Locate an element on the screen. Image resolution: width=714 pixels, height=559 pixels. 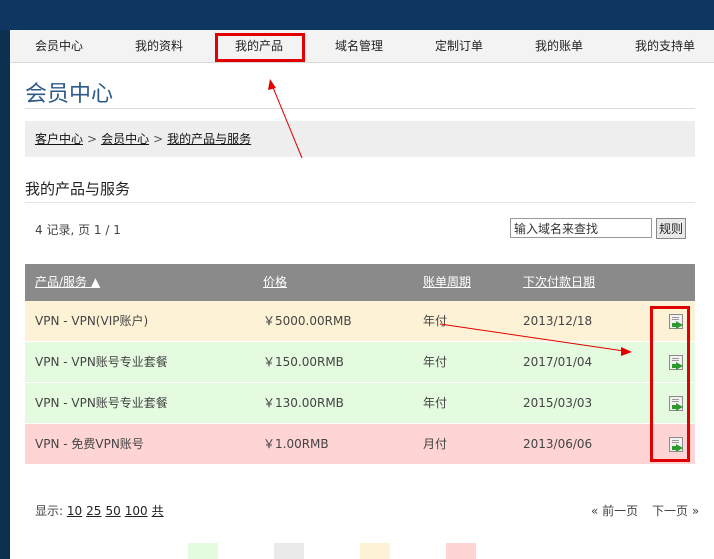
next-due-date: 2013/12/18 is located at coordinates (558, 321).